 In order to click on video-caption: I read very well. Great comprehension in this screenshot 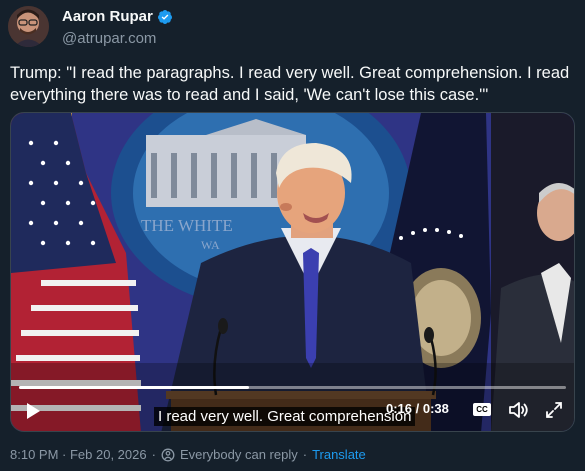, I will do `click(285, 416)`.